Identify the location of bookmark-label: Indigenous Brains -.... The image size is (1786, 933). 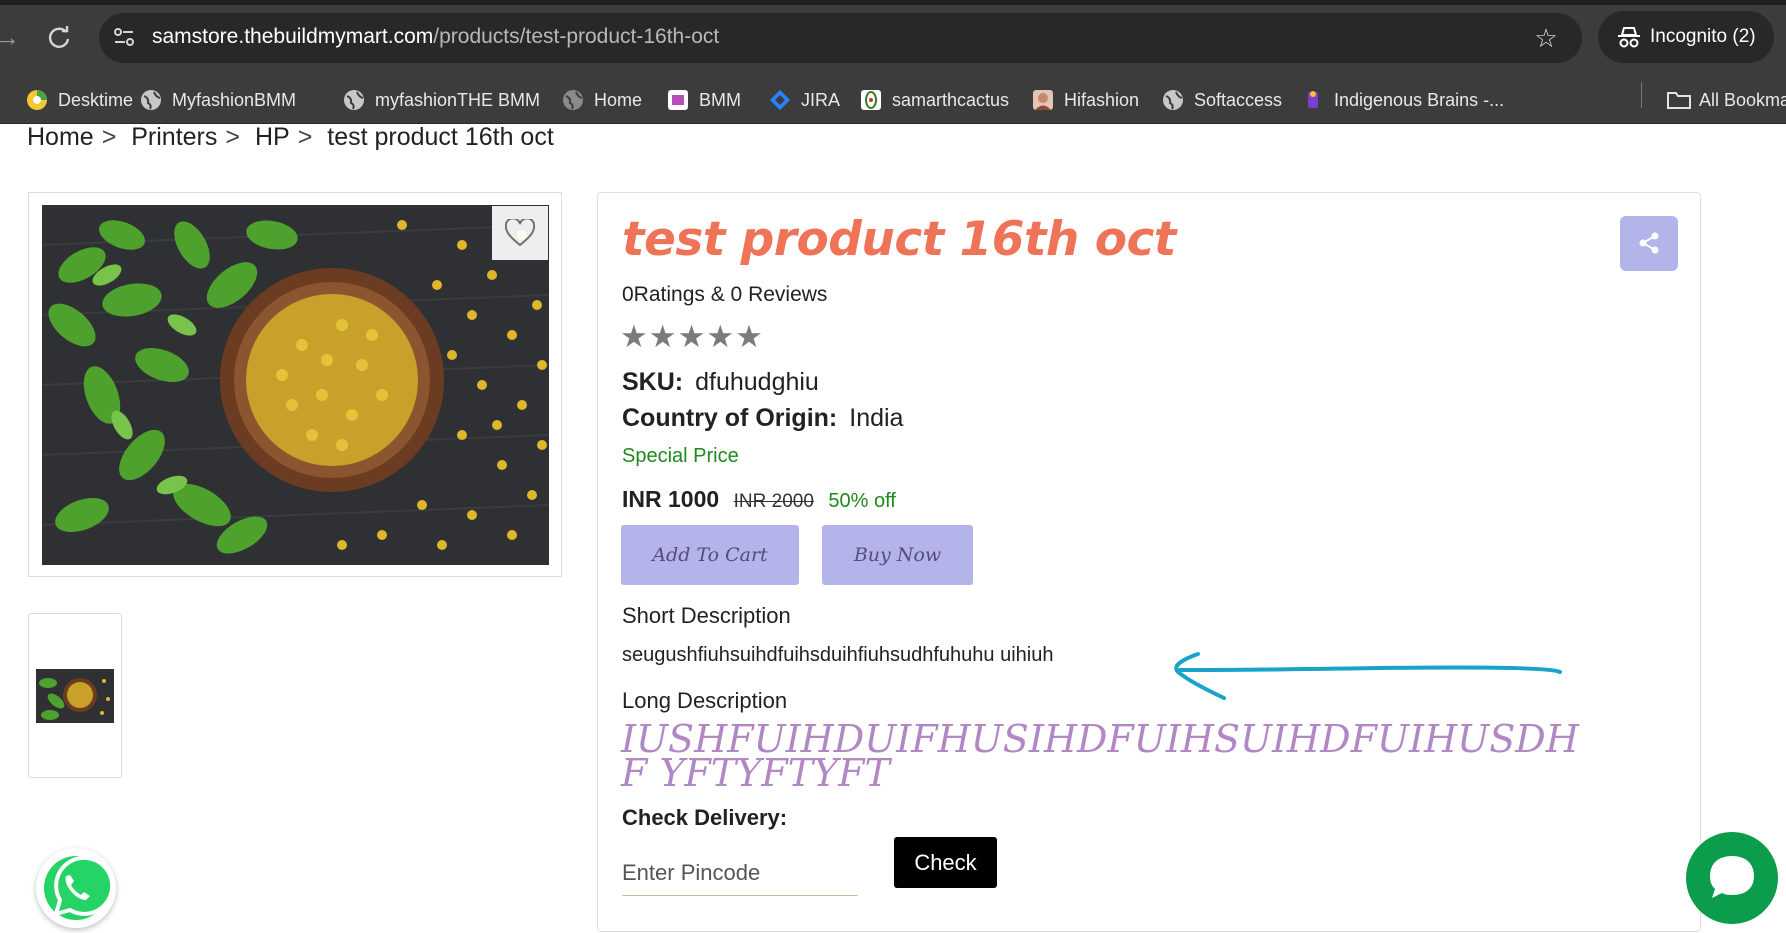
(1419, 100).